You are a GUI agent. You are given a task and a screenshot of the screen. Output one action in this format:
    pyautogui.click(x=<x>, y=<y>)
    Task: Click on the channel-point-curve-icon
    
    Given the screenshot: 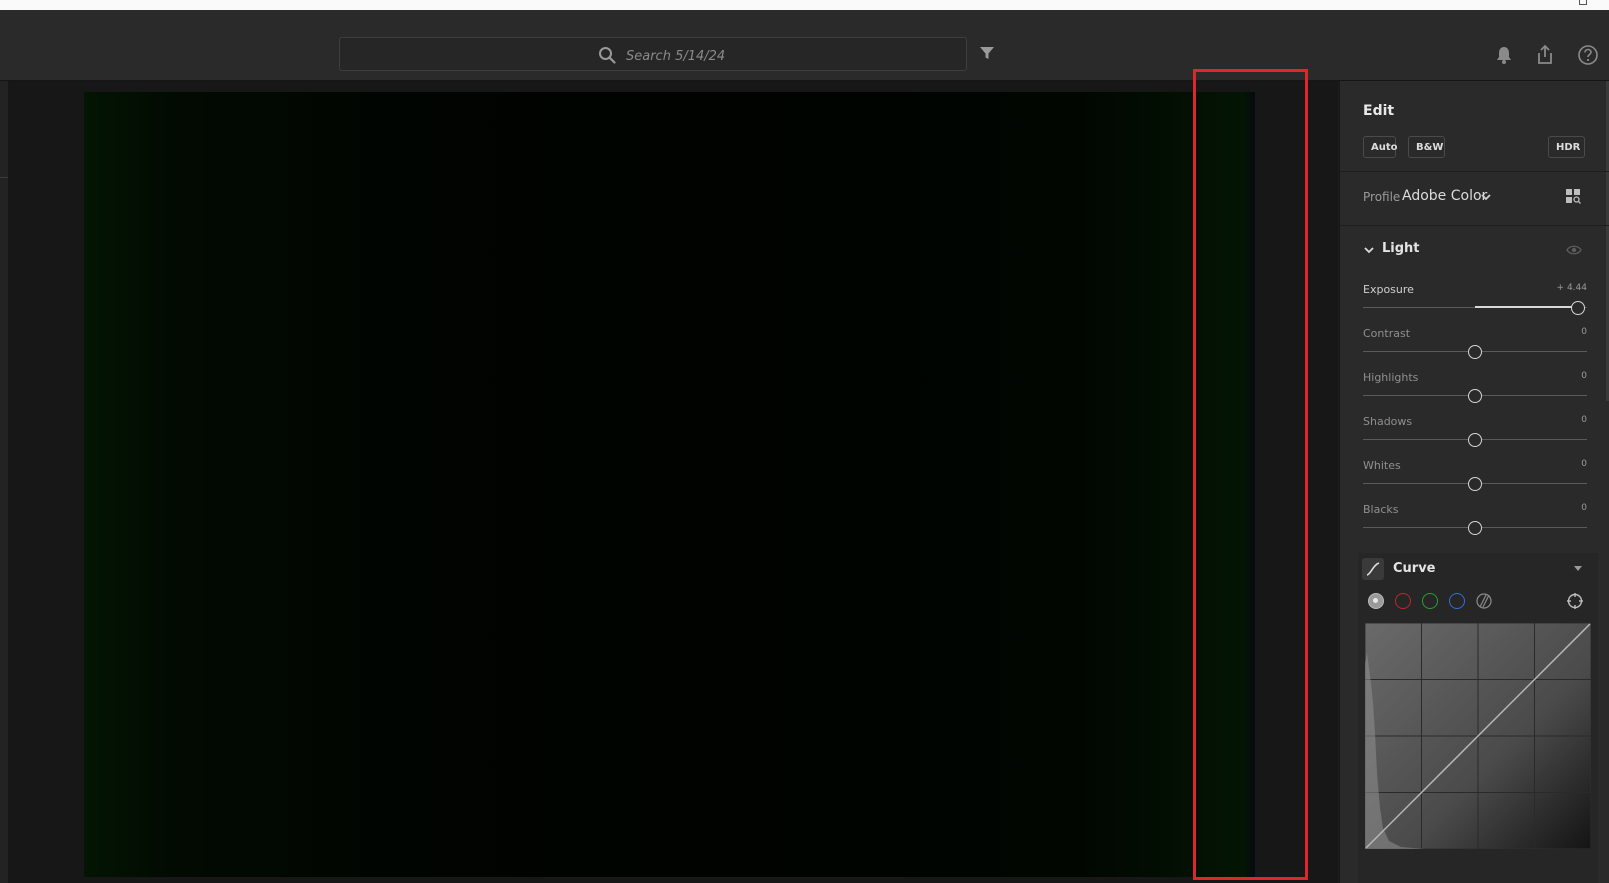 What is the action you would take?
    pyautogui.click(x=1376, y=601)
    